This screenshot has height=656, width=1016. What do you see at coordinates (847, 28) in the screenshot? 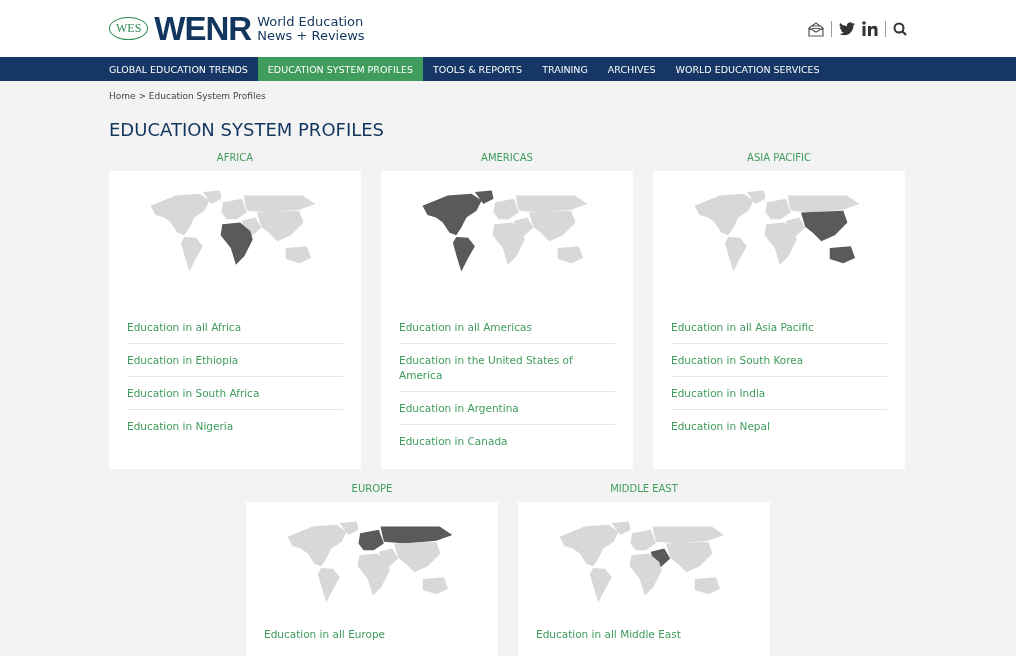
I see `twitter-icon` at bounding box center [847, 28].